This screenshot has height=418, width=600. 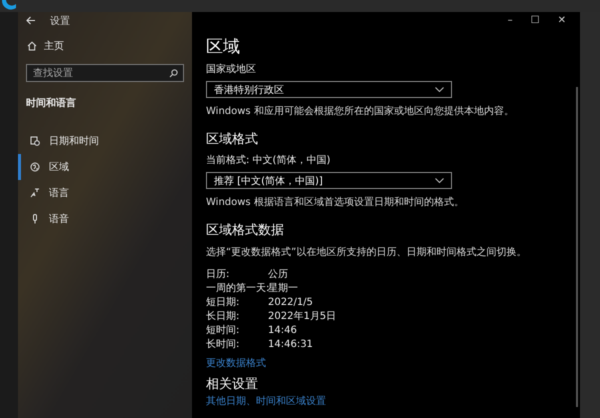 What do you see at coordinates (302, 316) in the screenshot?
I see `format-value: 2022年1月5日` at bounding box center [302, 316].